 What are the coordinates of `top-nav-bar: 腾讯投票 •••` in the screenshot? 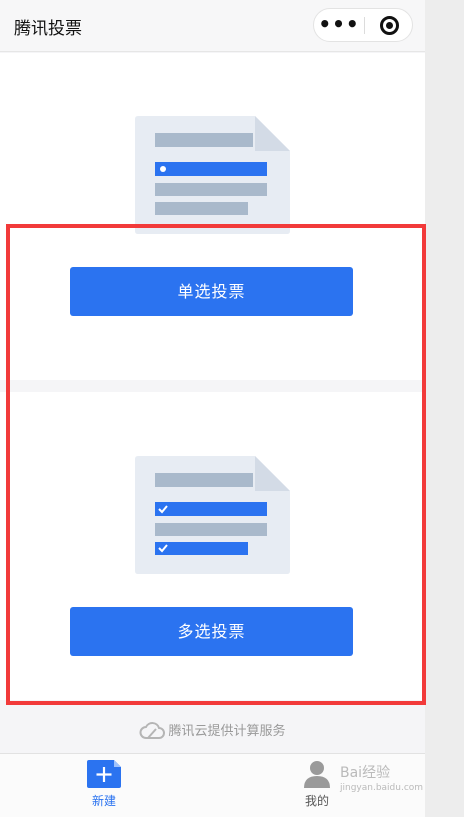 It's located at (212, 26).